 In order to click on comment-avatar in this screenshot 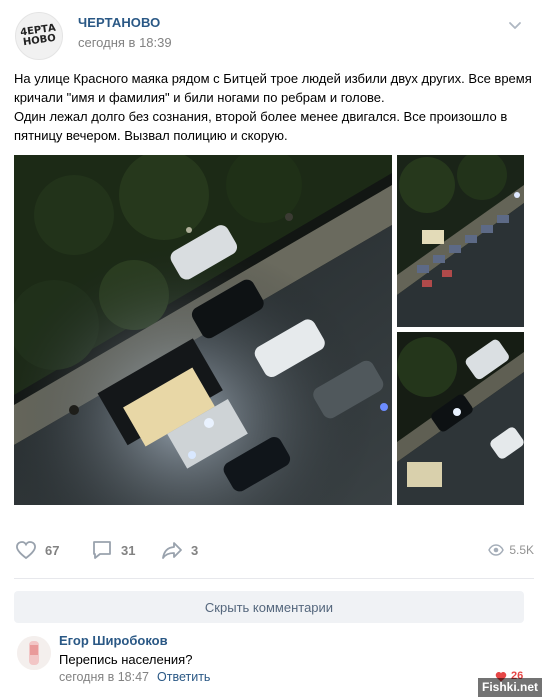, I will do `click(34, 653)`.